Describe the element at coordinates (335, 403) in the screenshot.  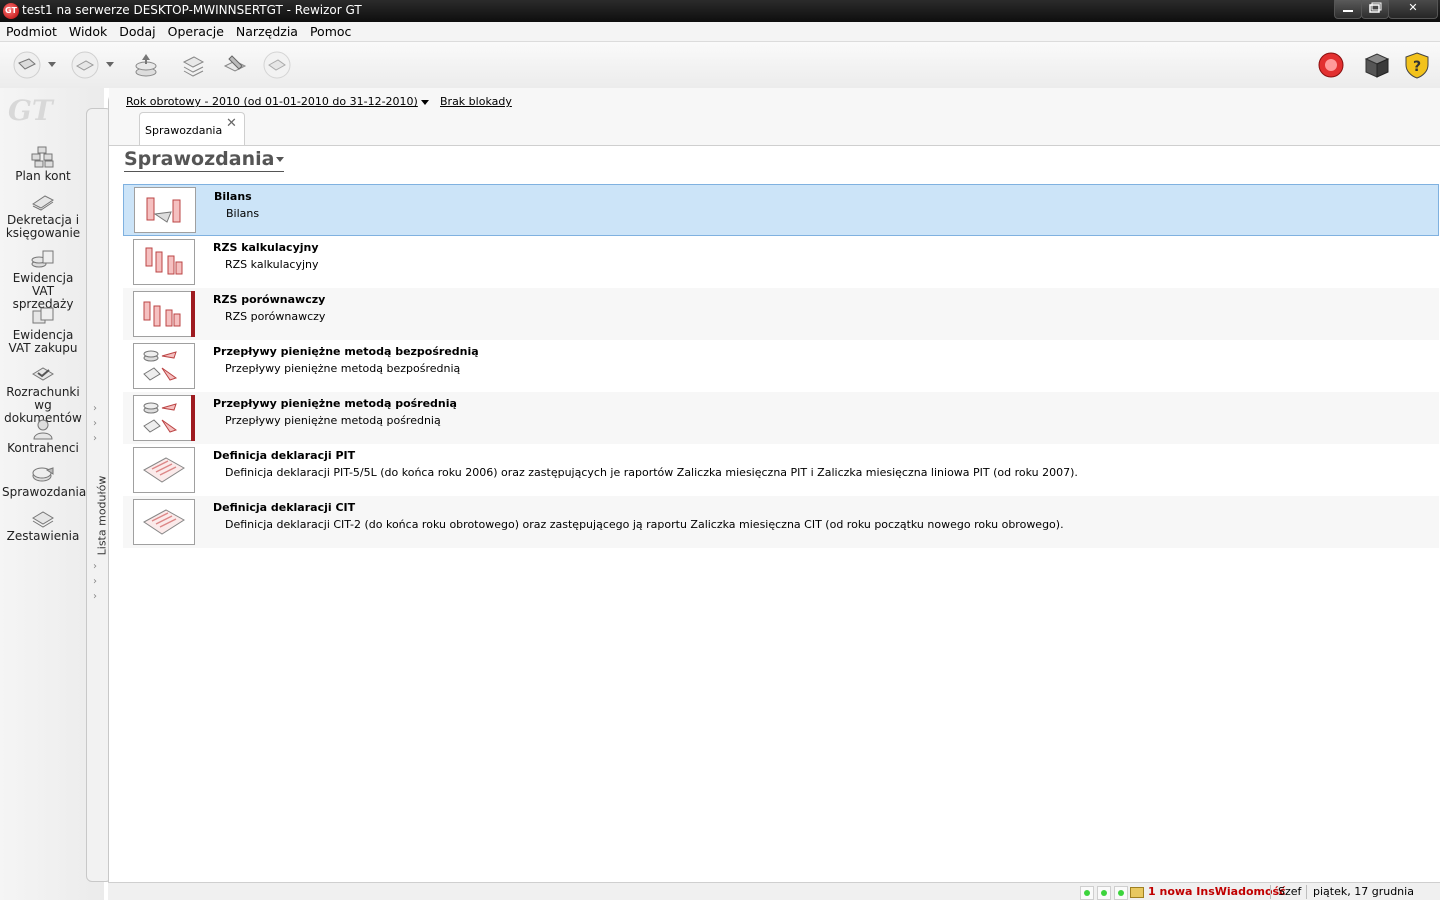
I see `report-title: Przepływy pieniężne metodą pośrednią` at that location.